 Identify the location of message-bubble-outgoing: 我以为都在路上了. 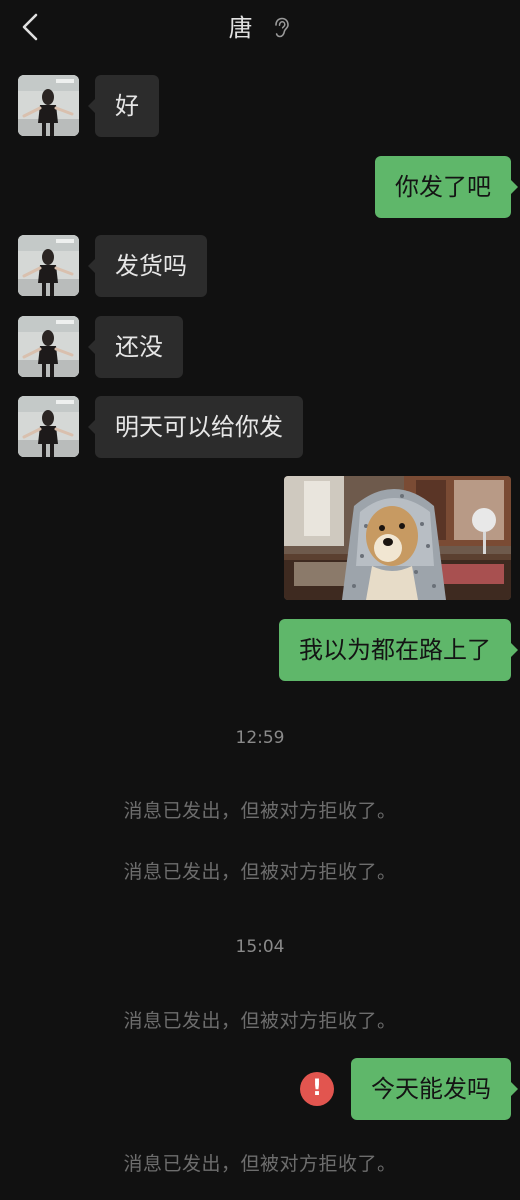
(398, 650).